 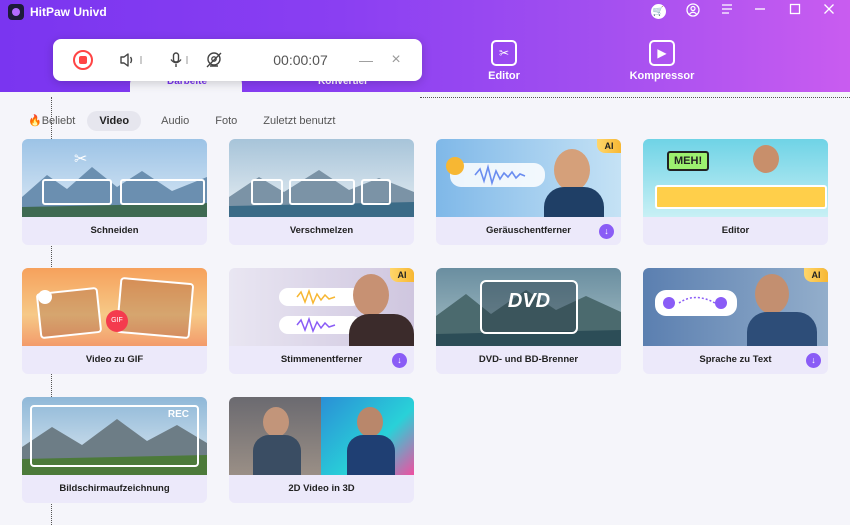 I want to click on tool-card-editor: MEH! Editor, so click(x=735, y=192).